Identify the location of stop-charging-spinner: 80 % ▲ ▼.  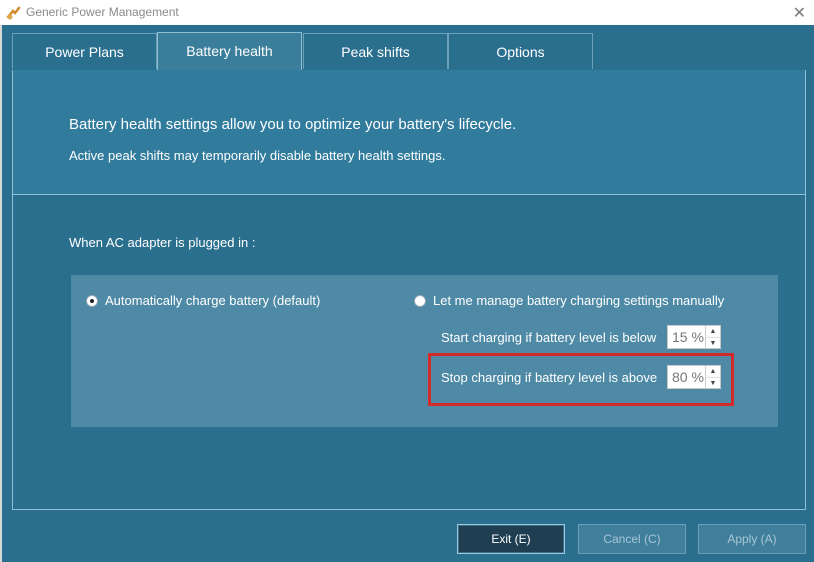
(694, 377).